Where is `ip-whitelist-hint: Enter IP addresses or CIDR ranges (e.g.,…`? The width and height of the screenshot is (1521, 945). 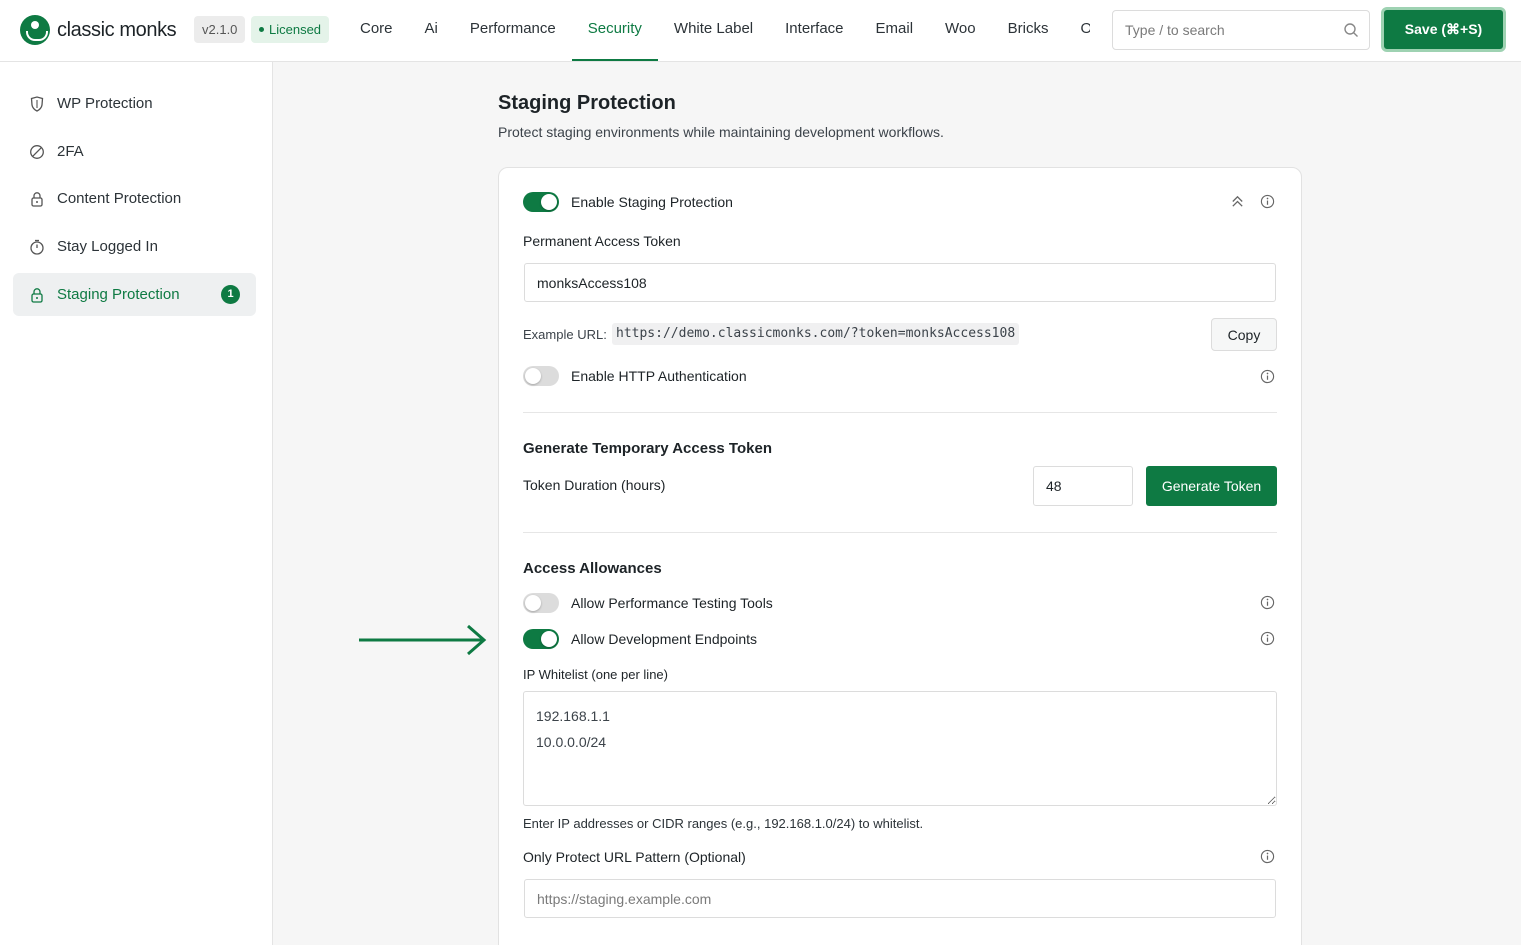
ip-whitelist-hint: Enter IP addresses or CIDR ranges (e.g.,… is located at coordinates (723, 823).